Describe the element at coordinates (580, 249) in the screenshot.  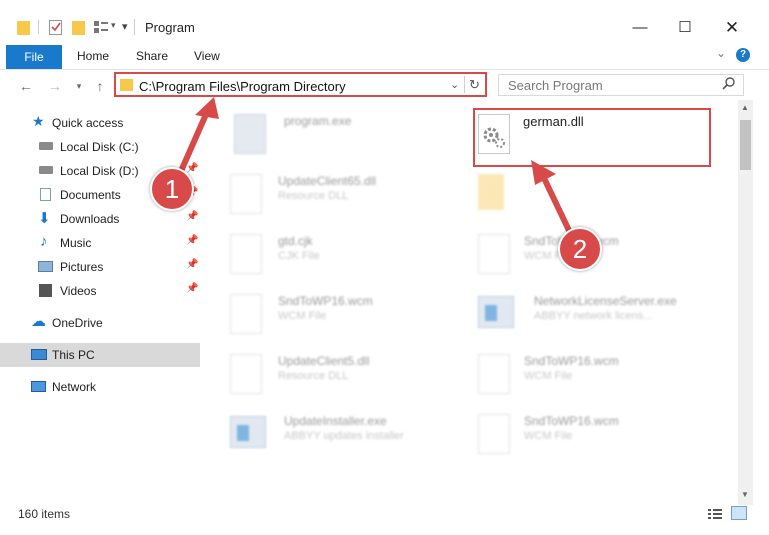
I see `step-2-badge: 2` at that location.